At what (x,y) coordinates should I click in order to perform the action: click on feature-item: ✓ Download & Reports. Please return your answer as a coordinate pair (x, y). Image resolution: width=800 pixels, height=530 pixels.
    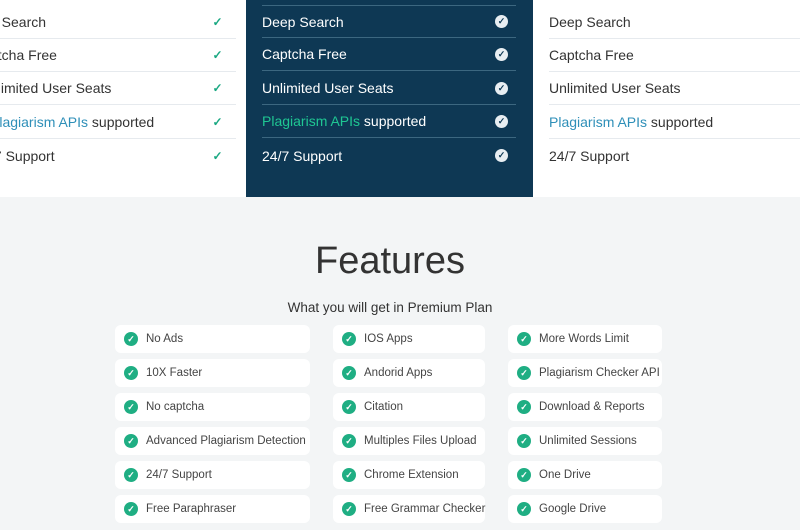
    Looking at the image, I should click on (585, 407).